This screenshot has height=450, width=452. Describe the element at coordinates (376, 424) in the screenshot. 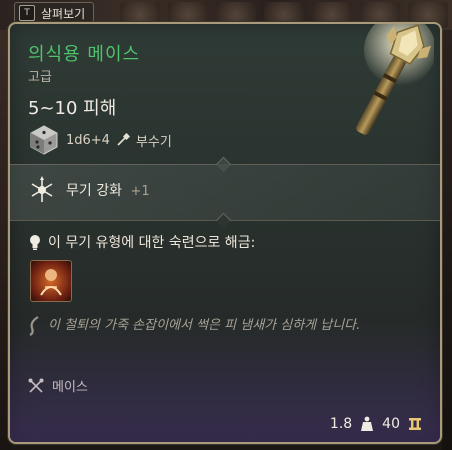

I see `item-footer: 1.8 40` at that location.